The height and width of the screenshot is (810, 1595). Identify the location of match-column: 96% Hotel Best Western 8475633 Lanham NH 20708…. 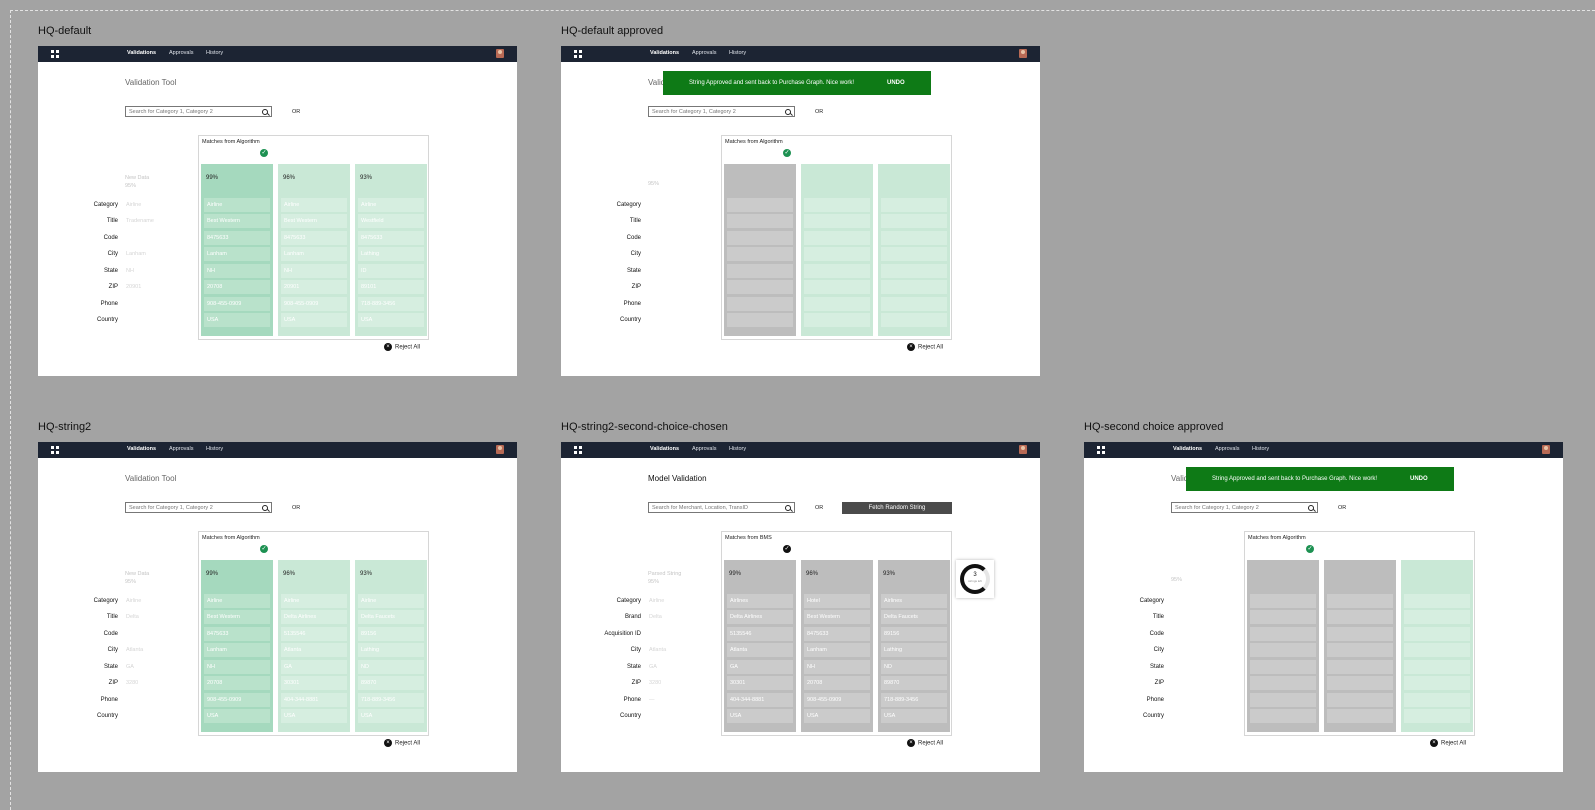
(837, 646).